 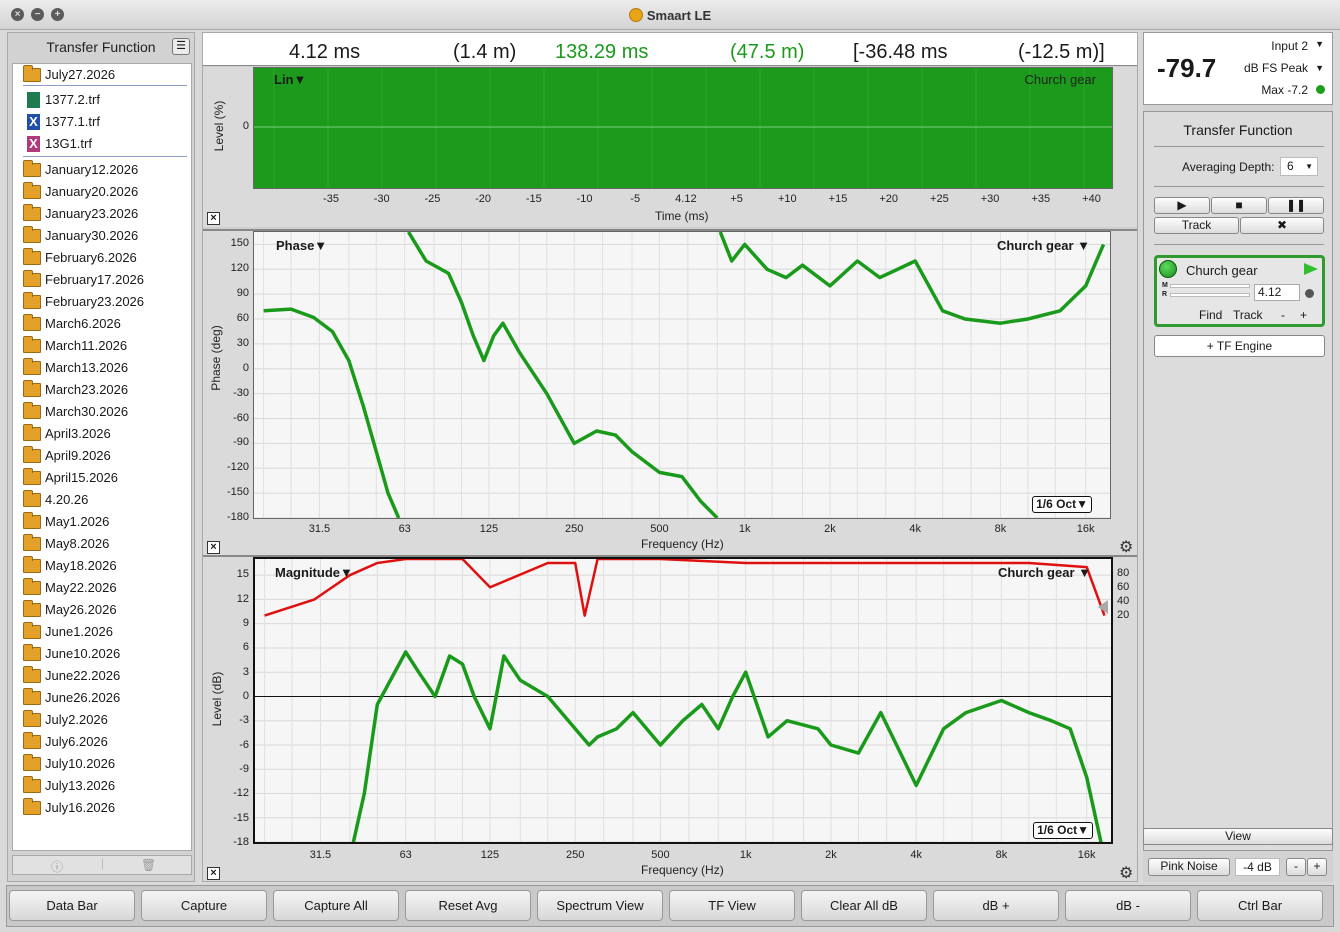 I want to click on folder-item: June1.2026, so click(x=102, y=632).